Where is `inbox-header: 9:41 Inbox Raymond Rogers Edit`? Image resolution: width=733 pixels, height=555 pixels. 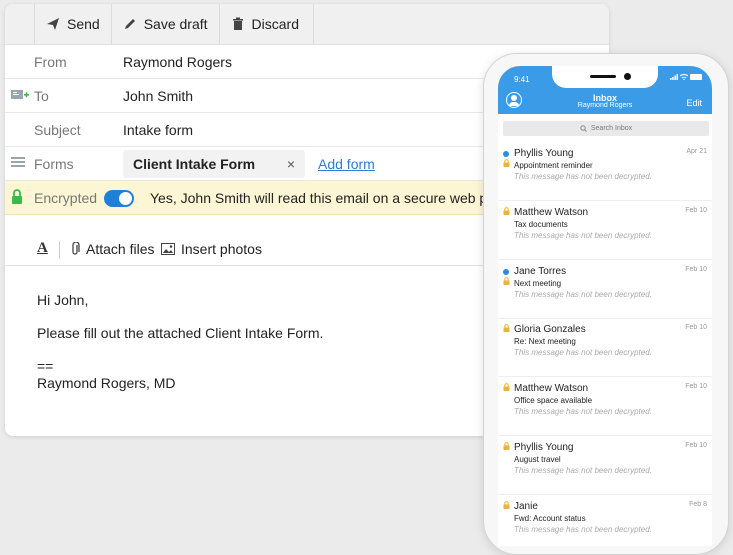
inbox-header: 9:41 Inbox Raymond Rogers Edit is located at coordinates (605, 90).